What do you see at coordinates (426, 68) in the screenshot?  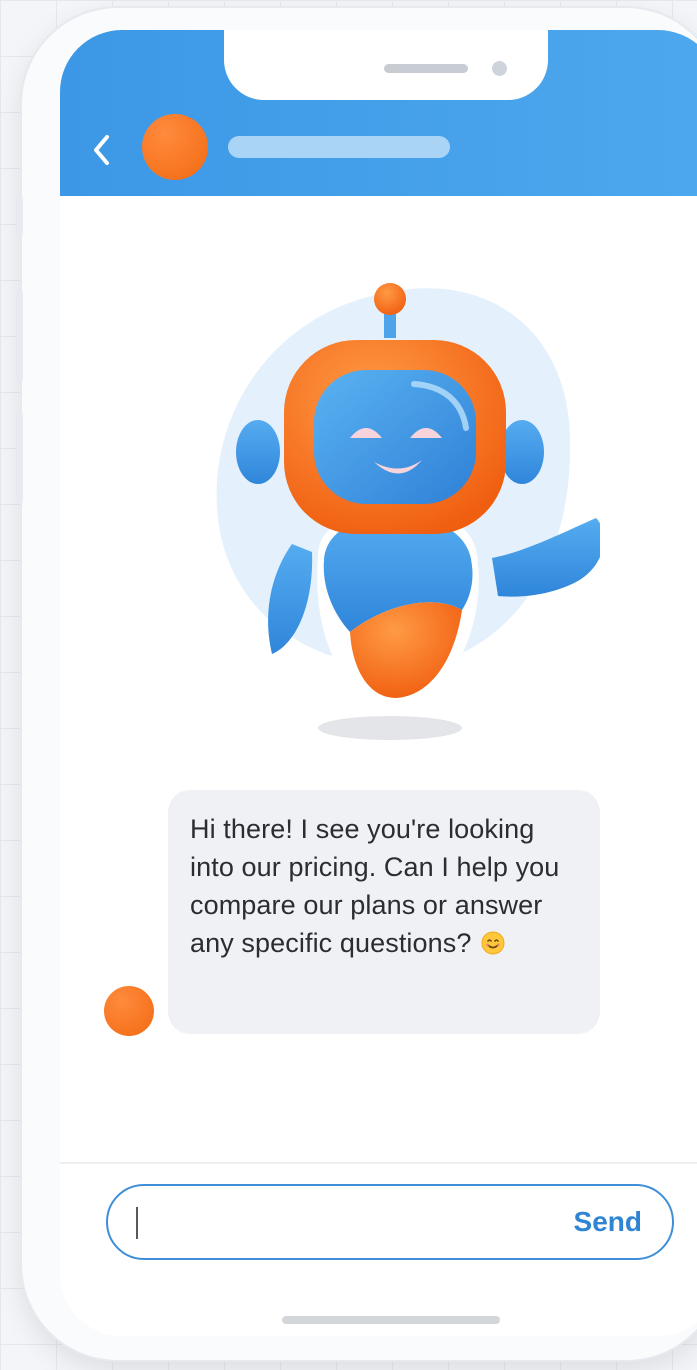 I see `speaker-grille` at bounding box center [426, 68].